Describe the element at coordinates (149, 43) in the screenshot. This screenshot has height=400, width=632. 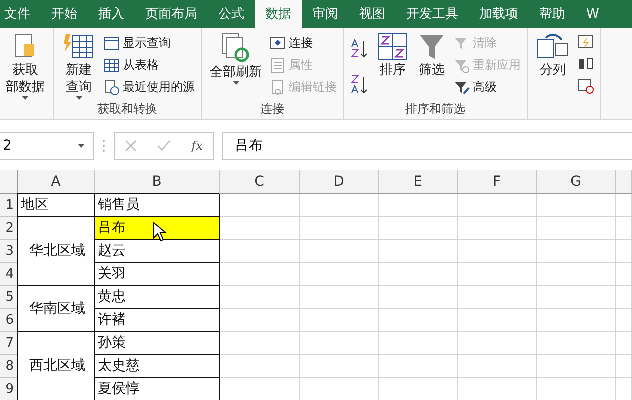
I see `ribbon-button: 显示查询` at that location.